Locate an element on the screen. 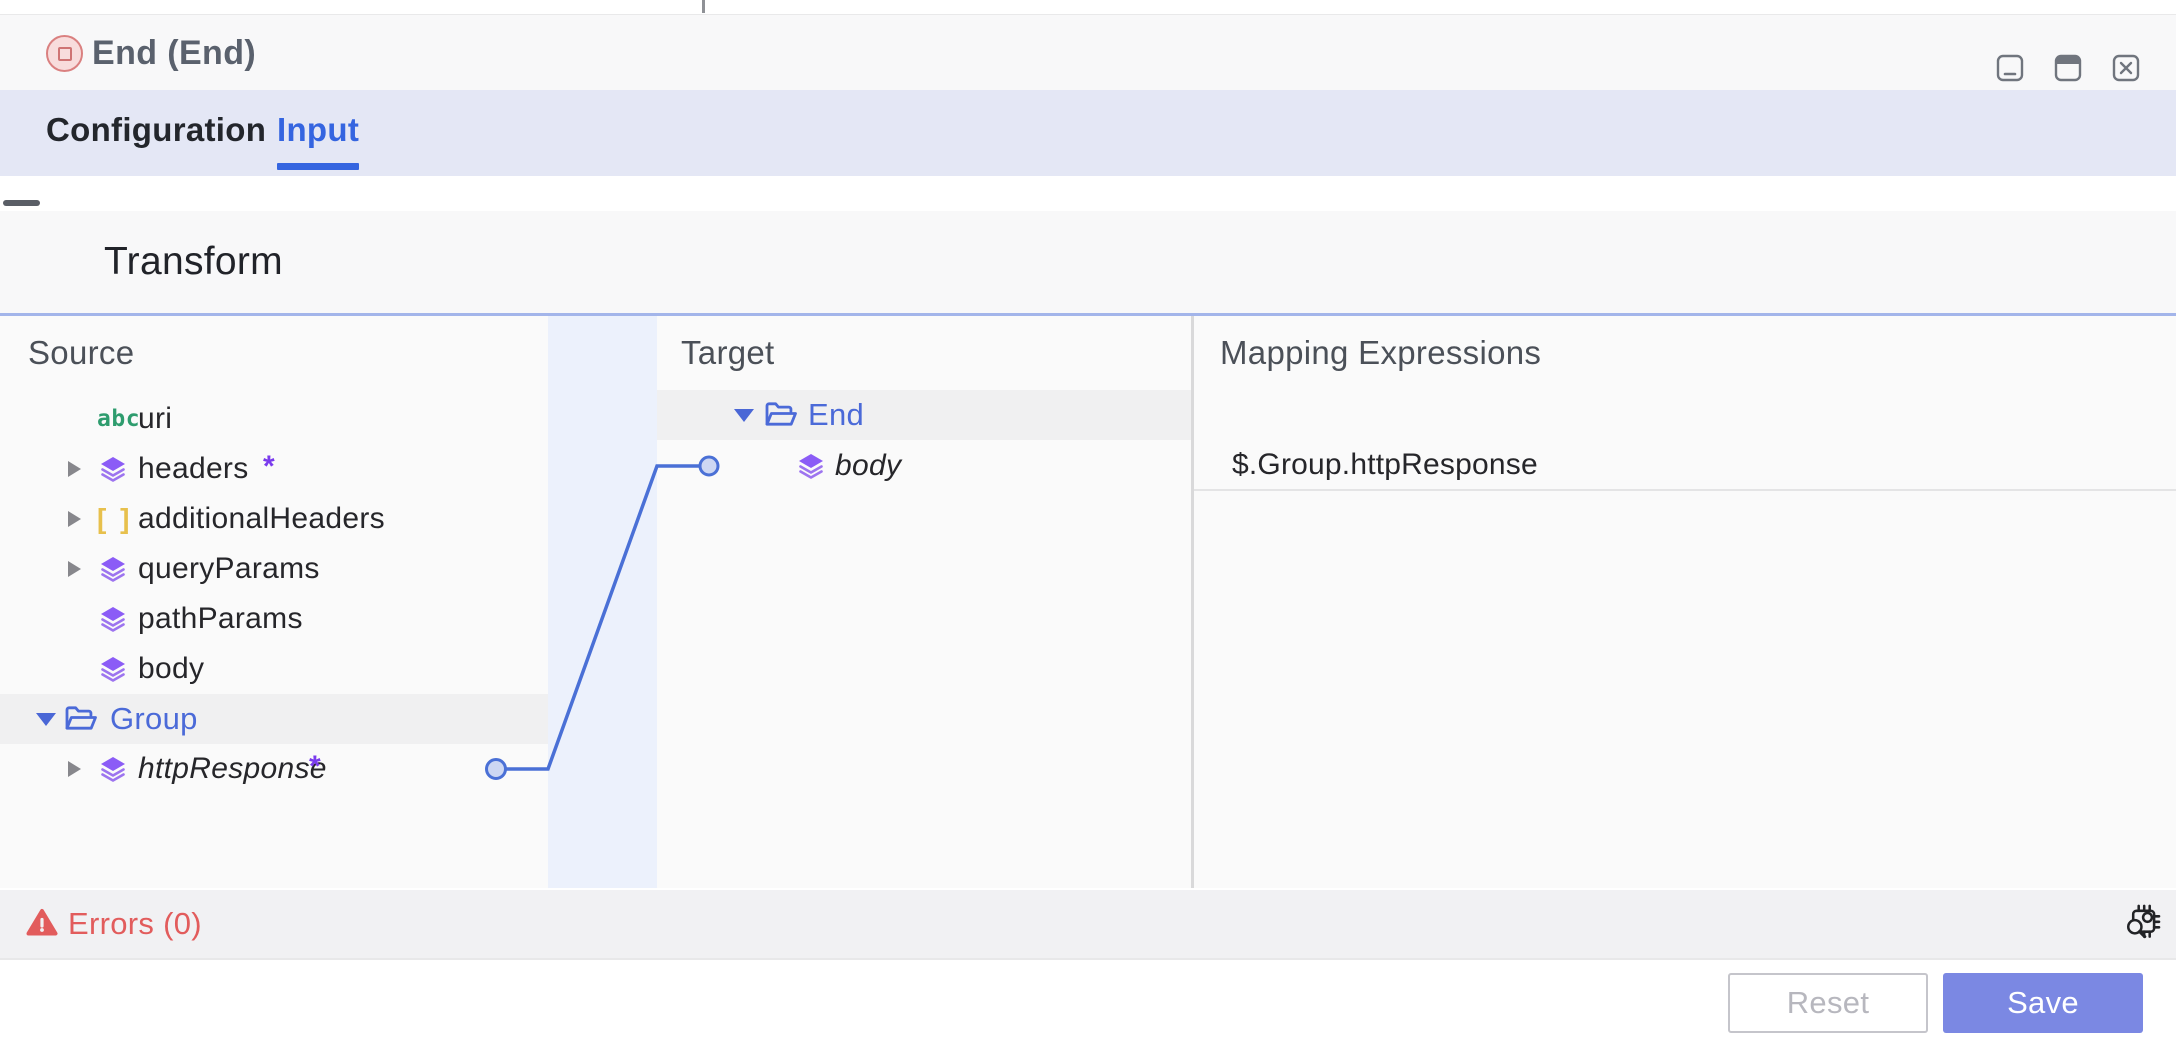  close-icon is located at coordinates (2126, 68).